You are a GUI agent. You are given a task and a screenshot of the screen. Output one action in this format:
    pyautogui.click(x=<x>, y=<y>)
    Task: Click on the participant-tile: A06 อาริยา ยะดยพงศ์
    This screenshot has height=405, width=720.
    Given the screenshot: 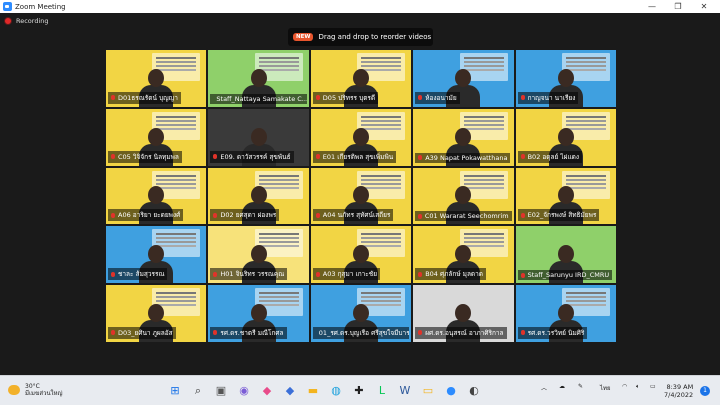 What is the action you would take?
    pyautogui.click(x=156, y=196)
    